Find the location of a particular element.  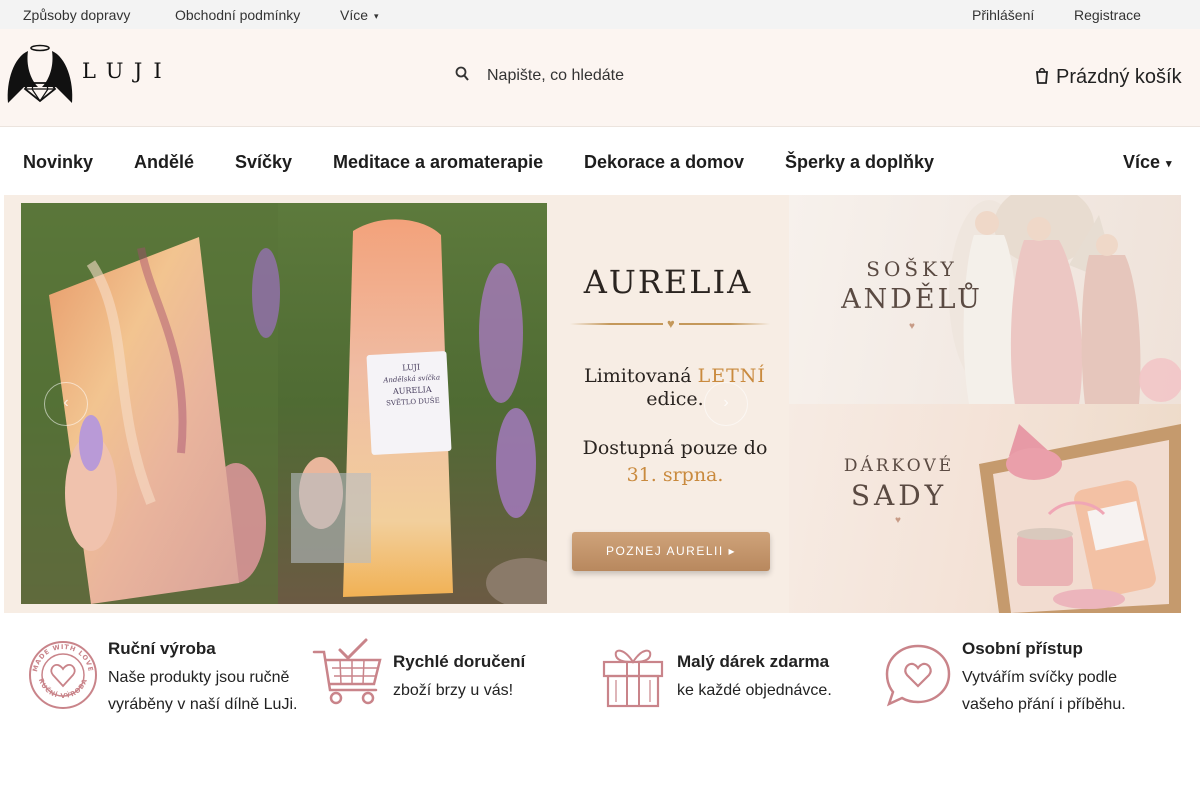

angels-banner-line2: ANDĚLŮ is located at coordinates (912, 299).